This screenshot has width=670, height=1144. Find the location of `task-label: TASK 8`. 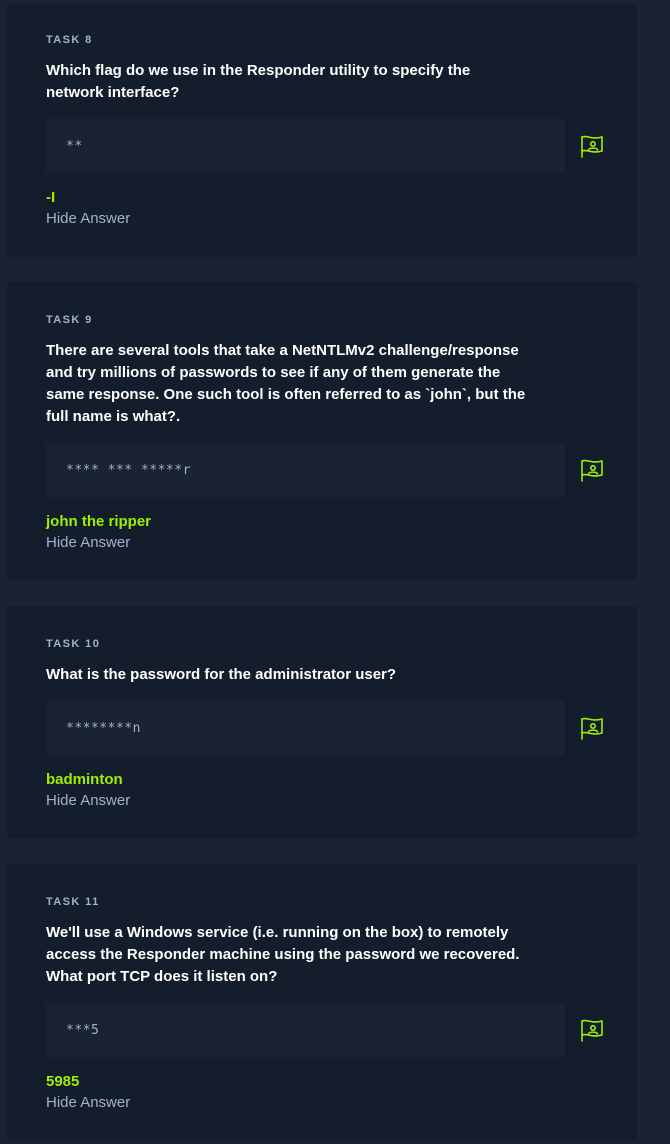

task-label: TASK 8 is located at coordinates (69, 40).